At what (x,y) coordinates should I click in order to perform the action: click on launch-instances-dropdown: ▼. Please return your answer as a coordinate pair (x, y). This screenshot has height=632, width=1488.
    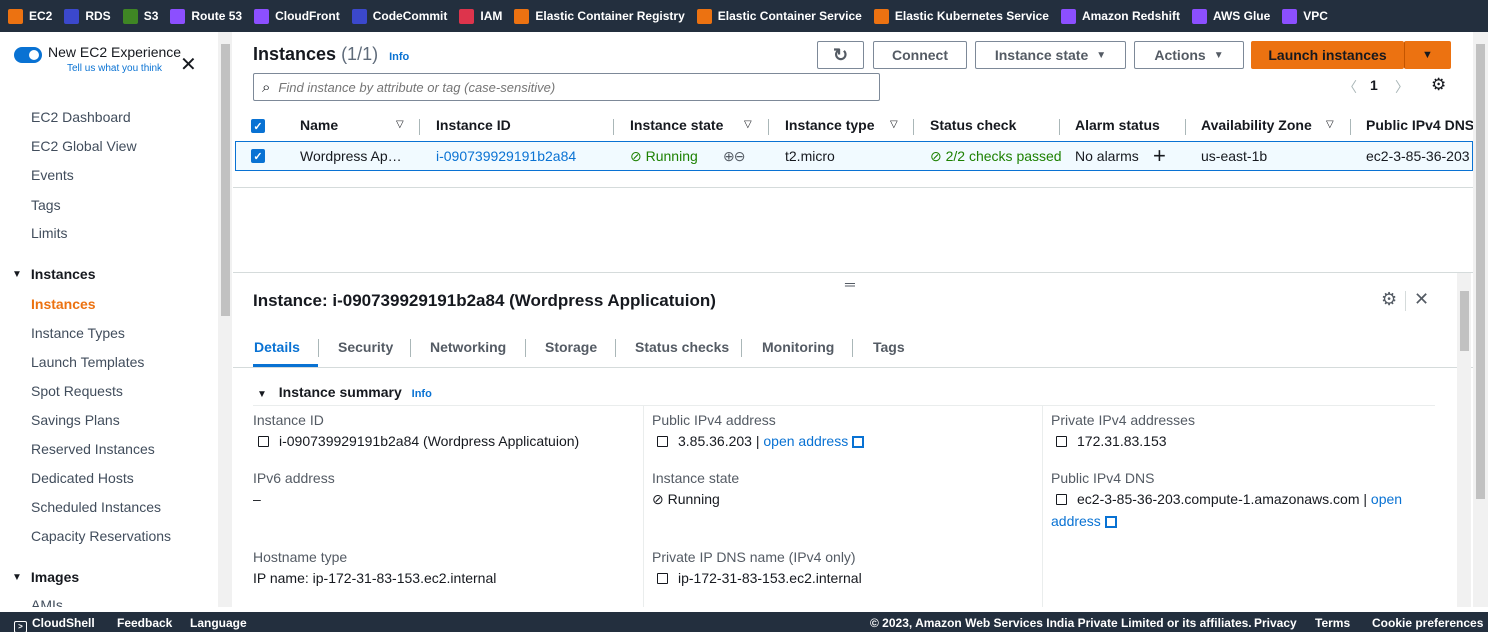
    Looking at the image, I should click on (1427, 55).